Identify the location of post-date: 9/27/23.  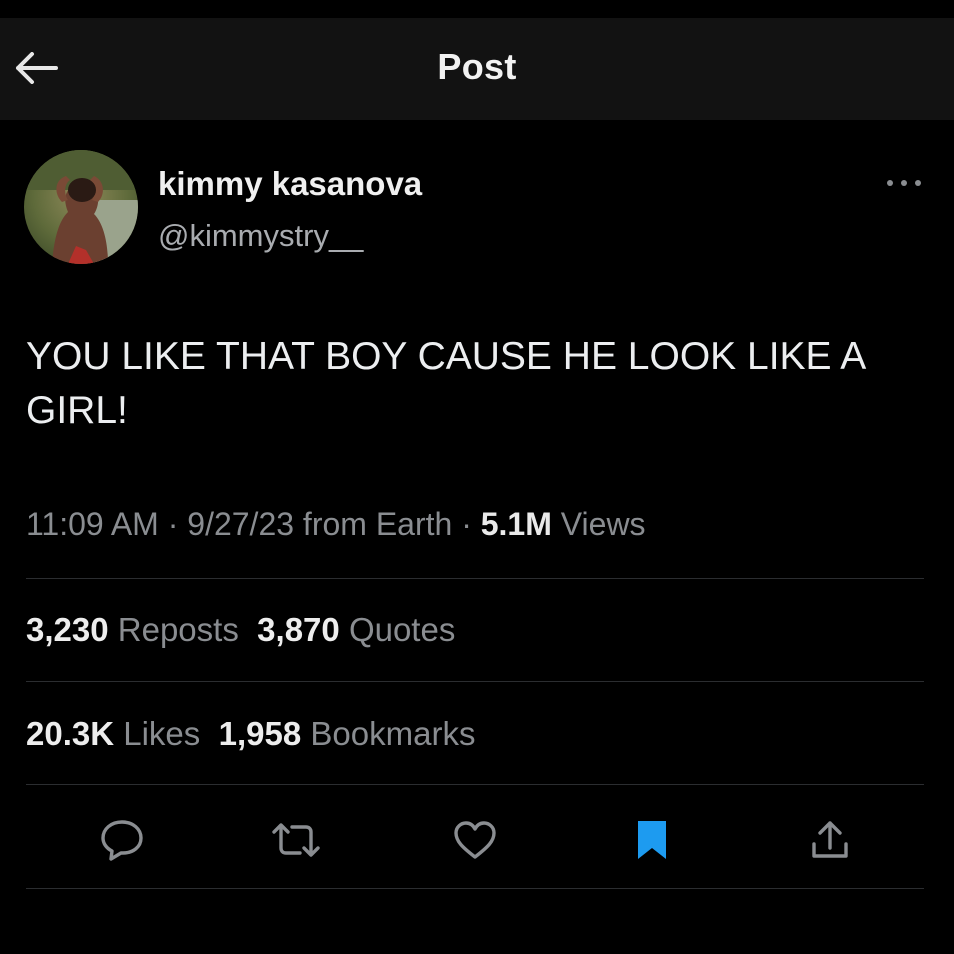
(240, 524).